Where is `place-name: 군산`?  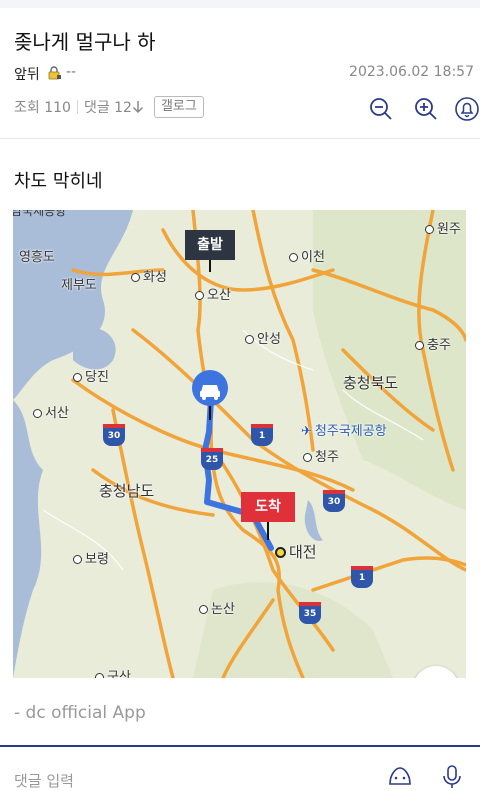
place-name: 군산 is located at coordinates (119, 674).